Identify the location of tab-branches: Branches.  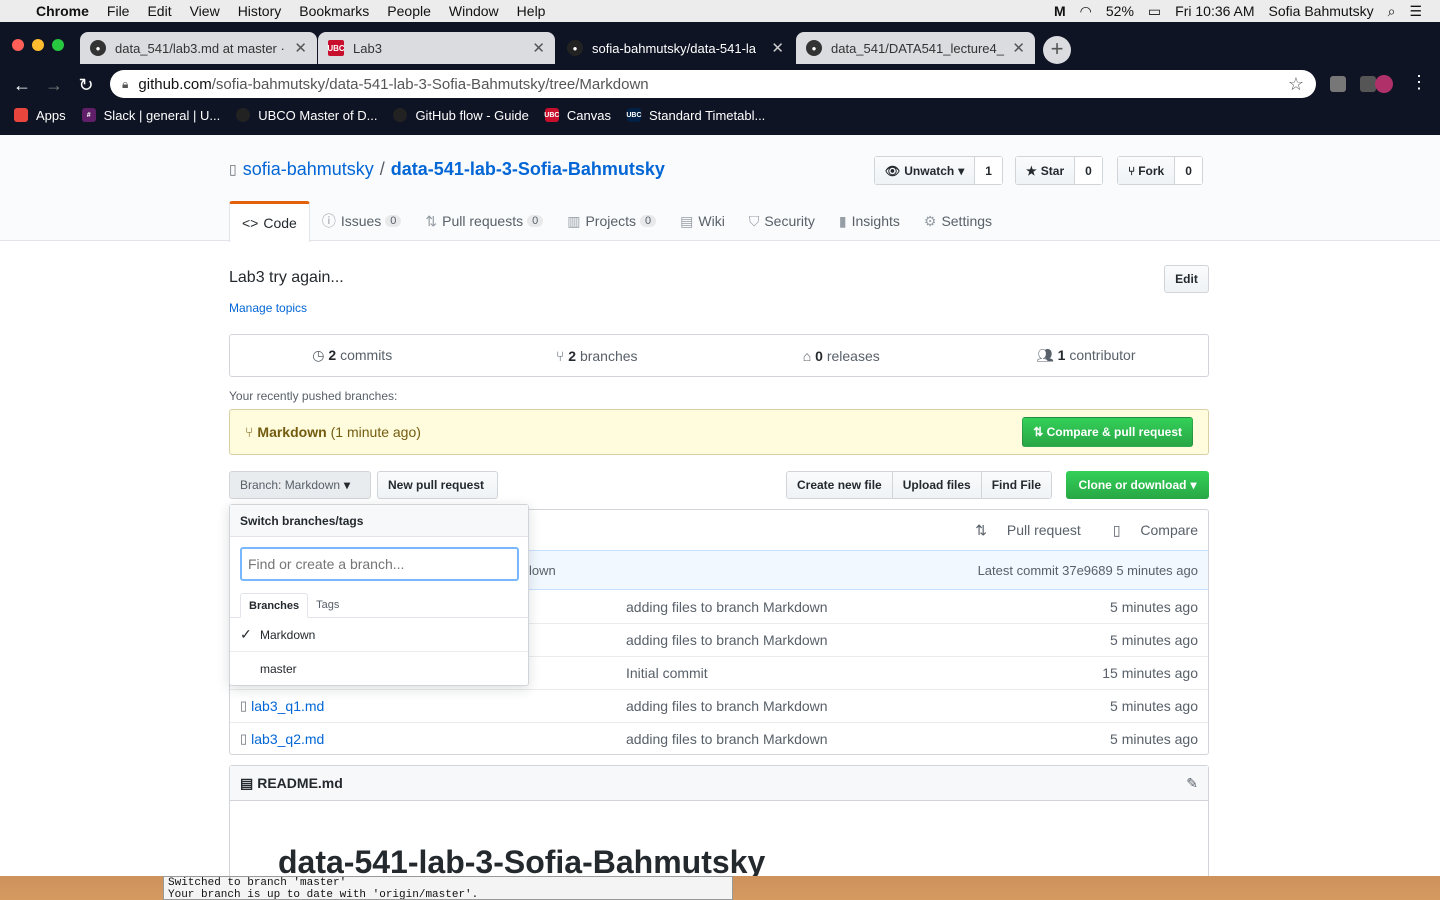
(274, 605).